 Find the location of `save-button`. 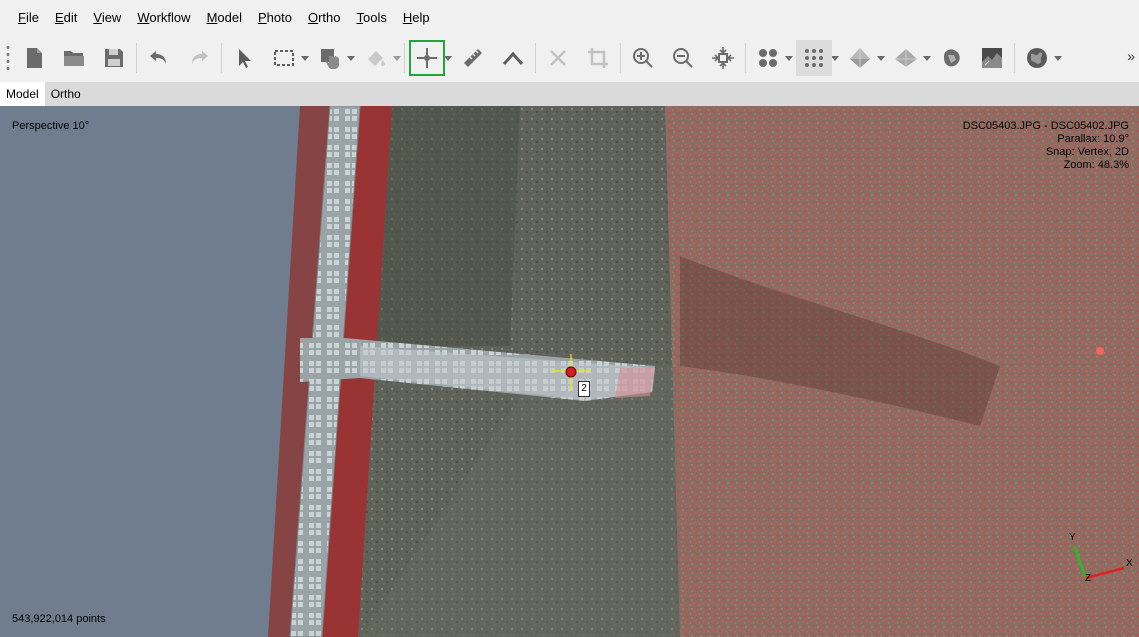

save-button is located at coordinates (114, 58).